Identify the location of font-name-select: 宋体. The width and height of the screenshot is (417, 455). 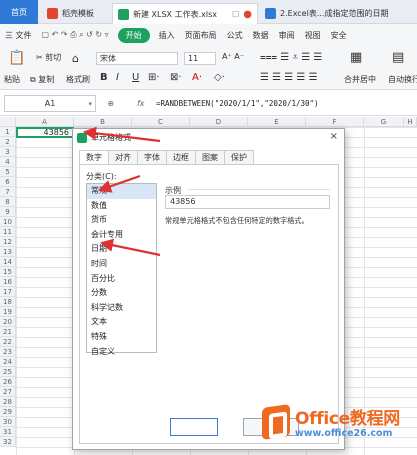
(137, 58).